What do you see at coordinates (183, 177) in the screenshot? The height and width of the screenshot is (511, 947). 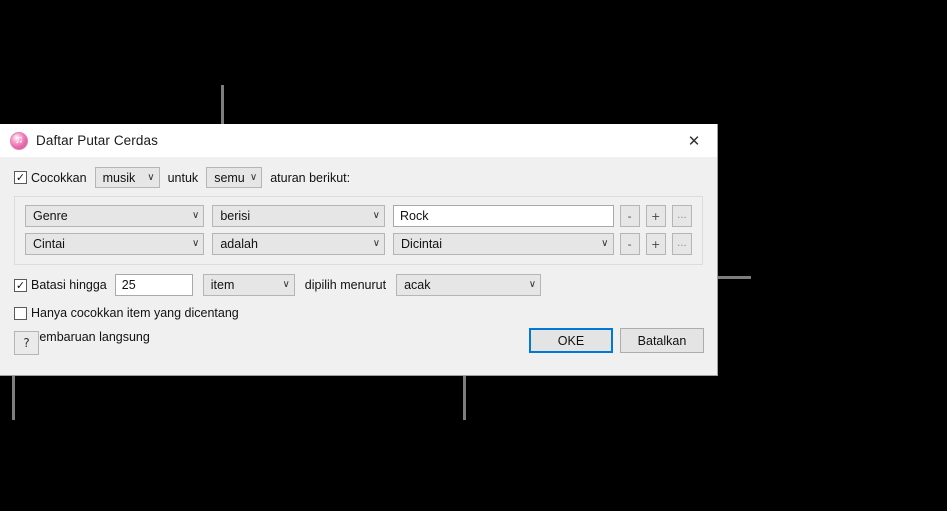 I see `untuk-label: untuk` at bounding box center [183, 177].